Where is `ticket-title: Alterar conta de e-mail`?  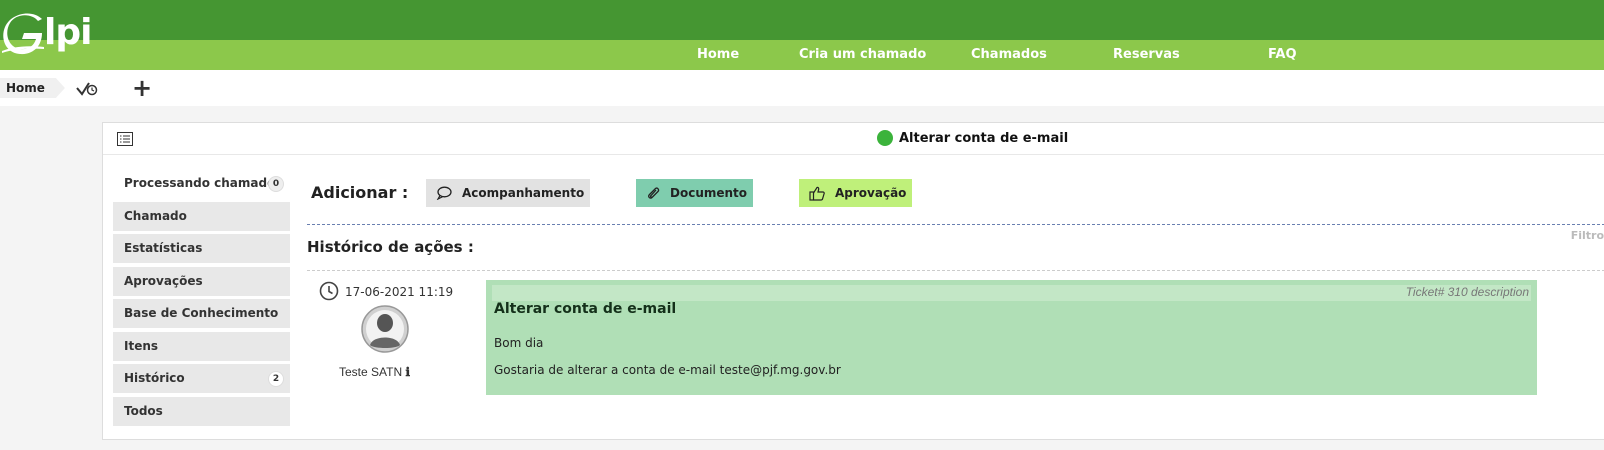 ticket-title: Alterar conta de e-mail is located at coordinates (972, 138).